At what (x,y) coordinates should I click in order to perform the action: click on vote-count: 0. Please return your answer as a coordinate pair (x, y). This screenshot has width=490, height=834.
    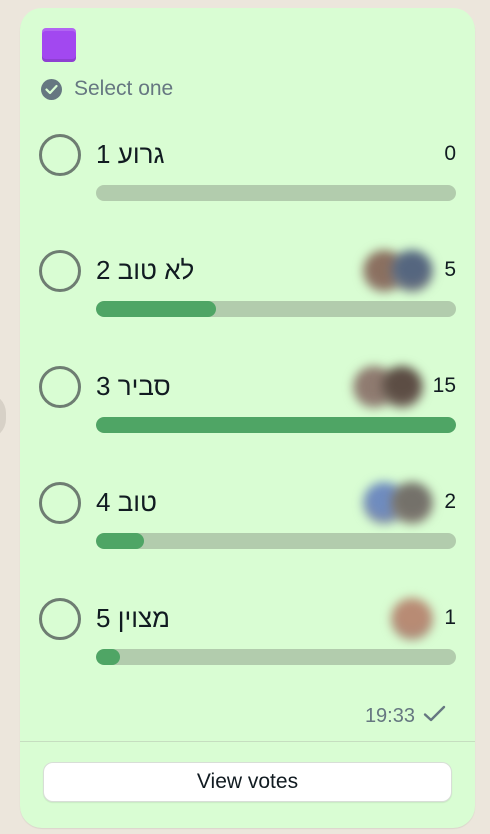
    Looking at the image, I should click on (450, 153).